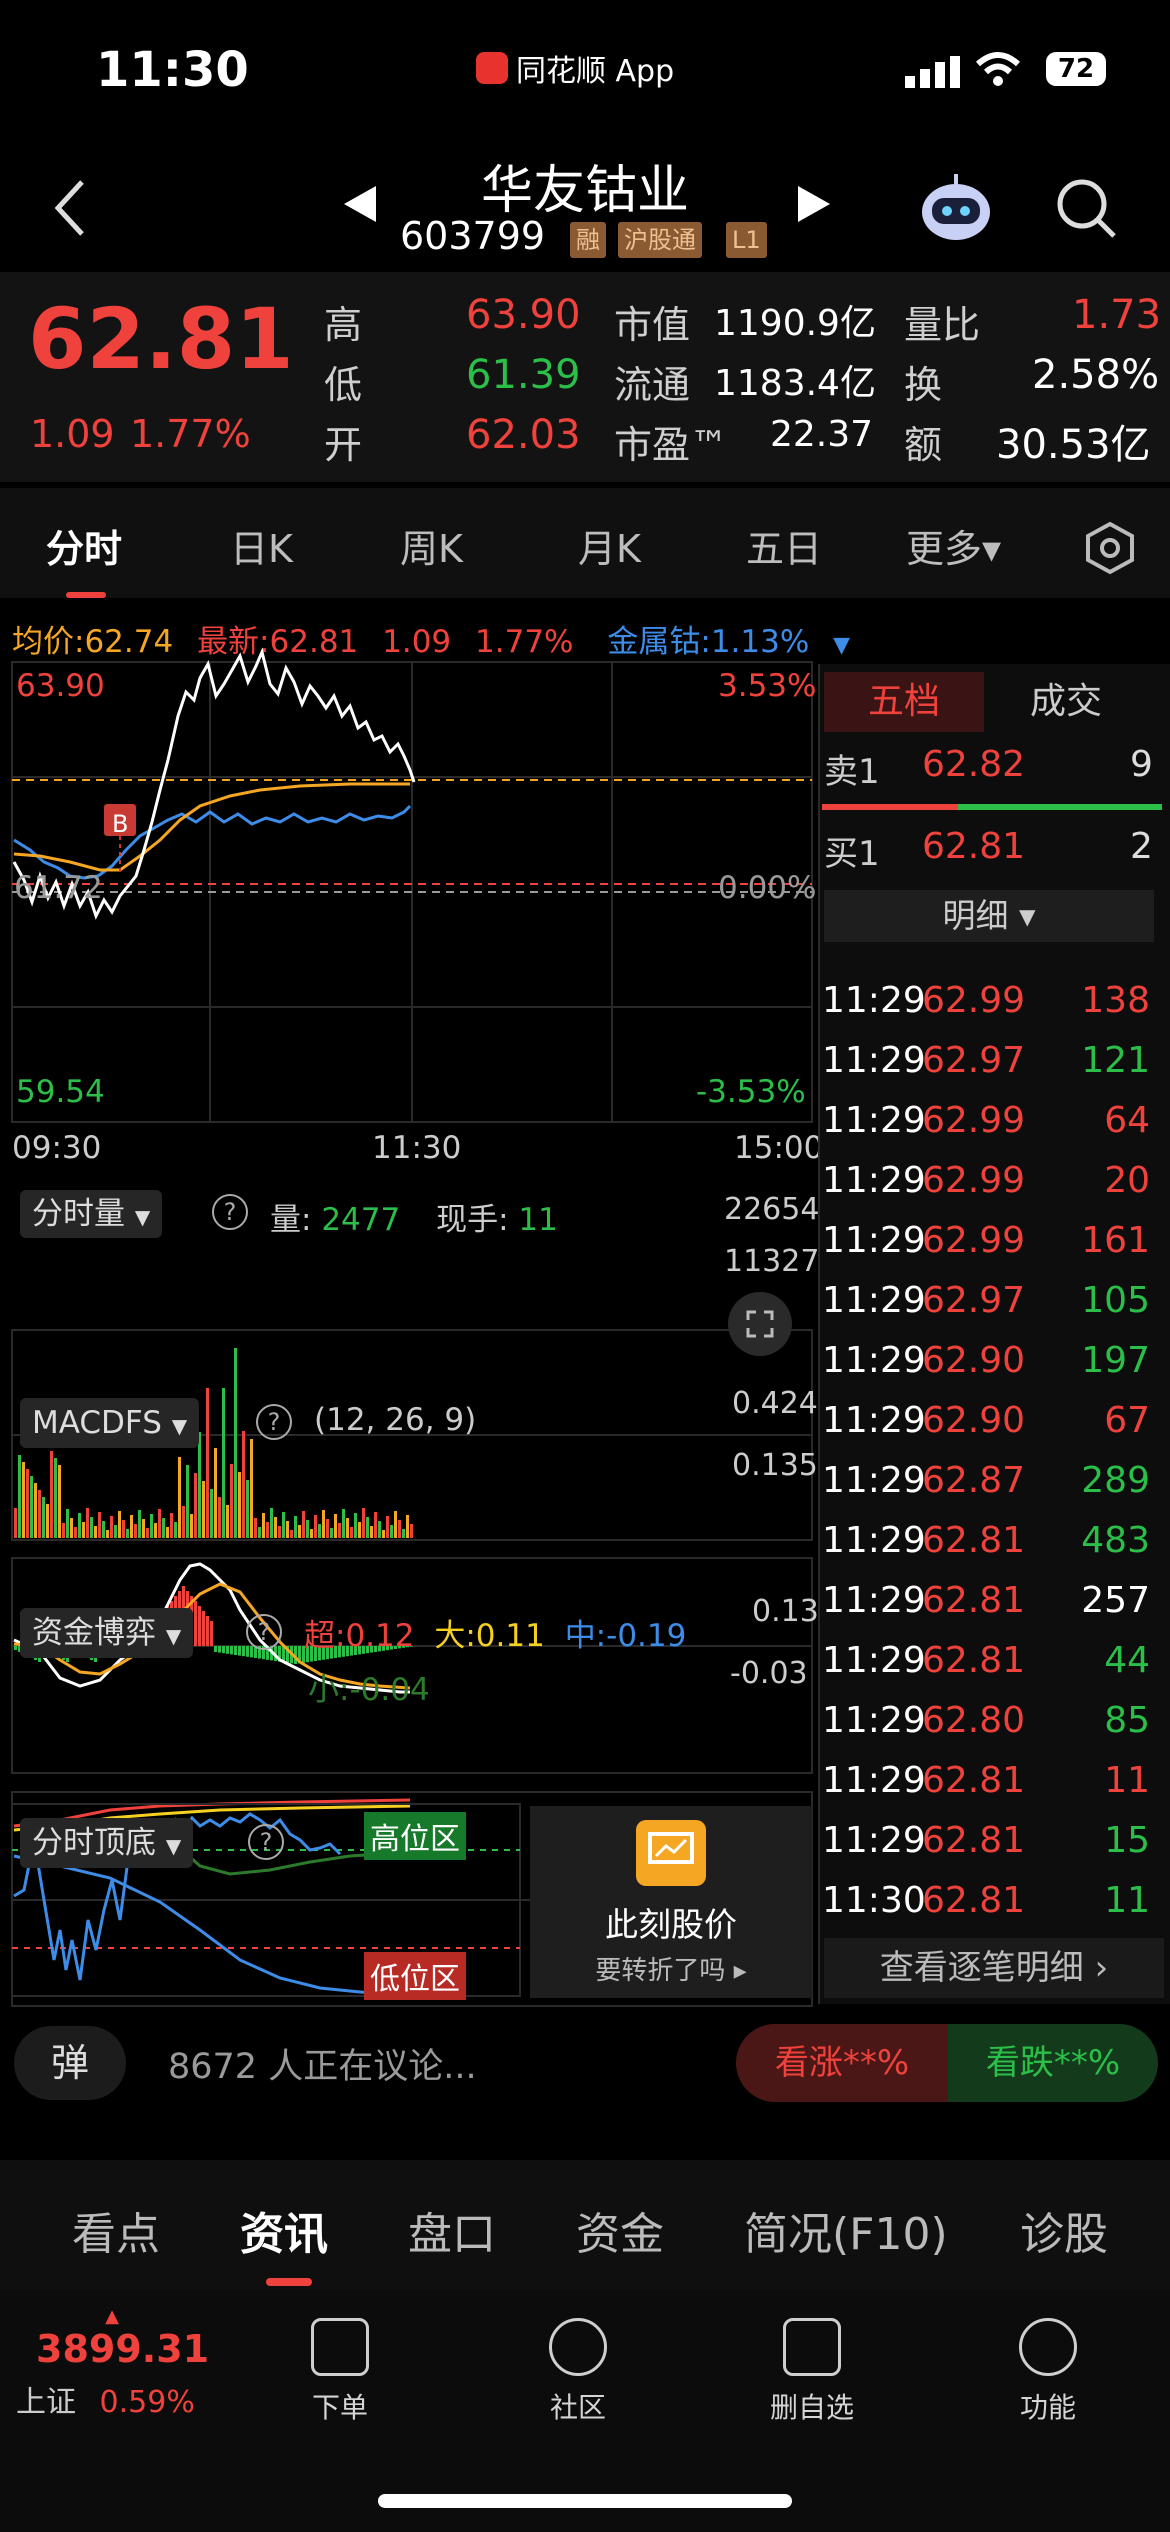 The image size is (1170, 2532). Describe the element at coordinates (107, 1633) in the screenshot. I see `fund-indicator-select: 资金博弈 ▼` at that location.